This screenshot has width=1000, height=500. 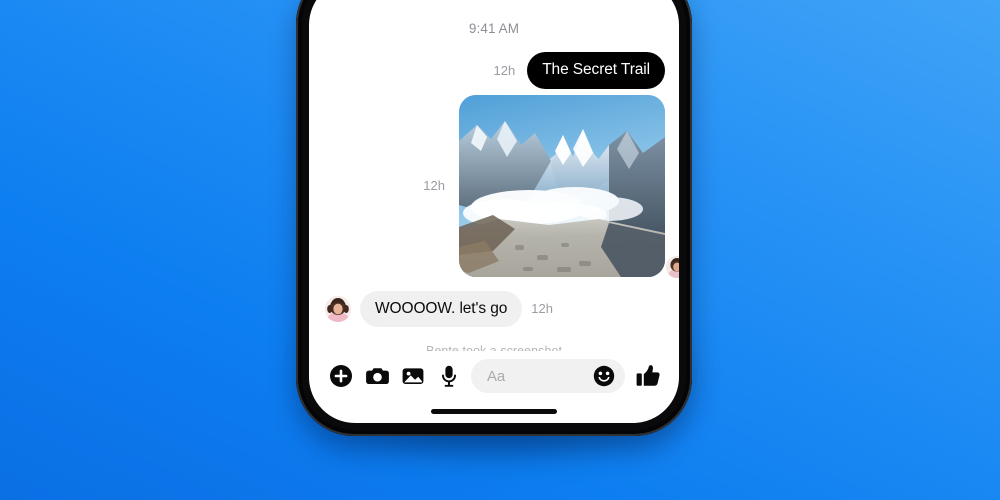 I want to click on message-bubble-outgoing: The Secret Trail, so click(x=596, y=70).